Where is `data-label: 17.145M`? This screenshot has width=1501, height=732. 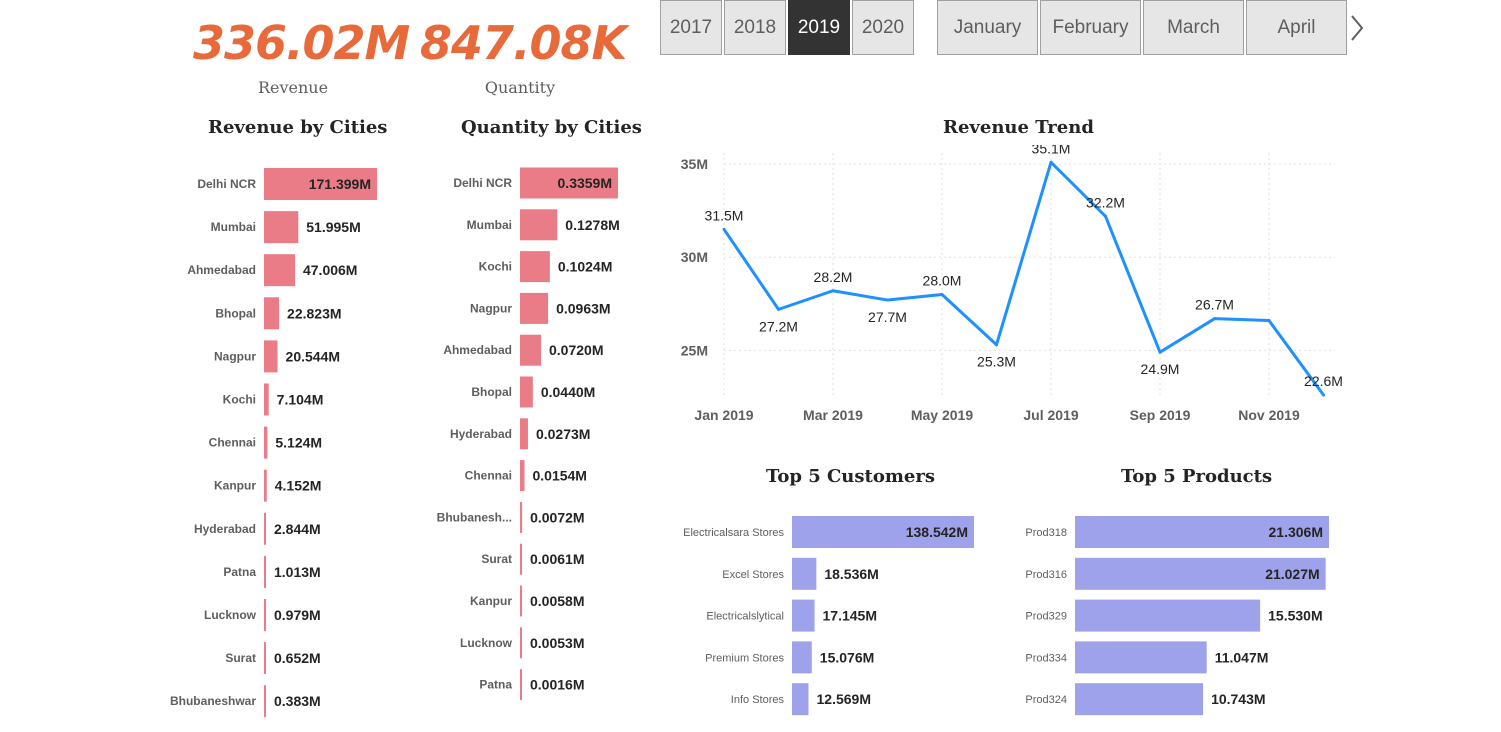
data-label: 17.145M is located at coordinates (850, 616).